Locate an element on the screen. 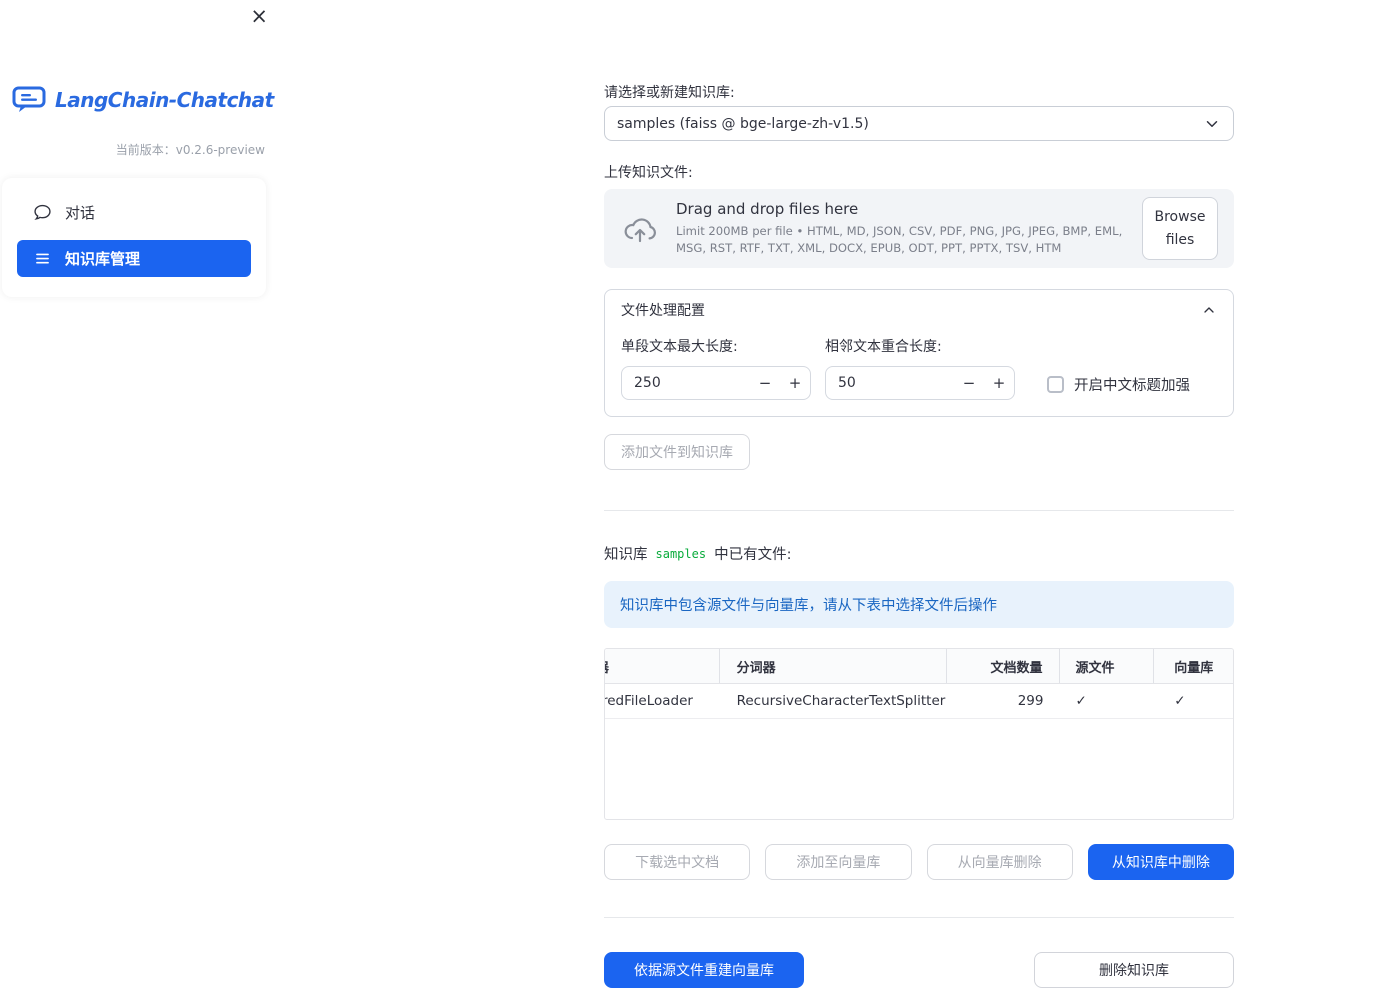 This screenshot has height=1002, width=1380. expander-header: 文件处理配置 is located at coordinates (919, 310).